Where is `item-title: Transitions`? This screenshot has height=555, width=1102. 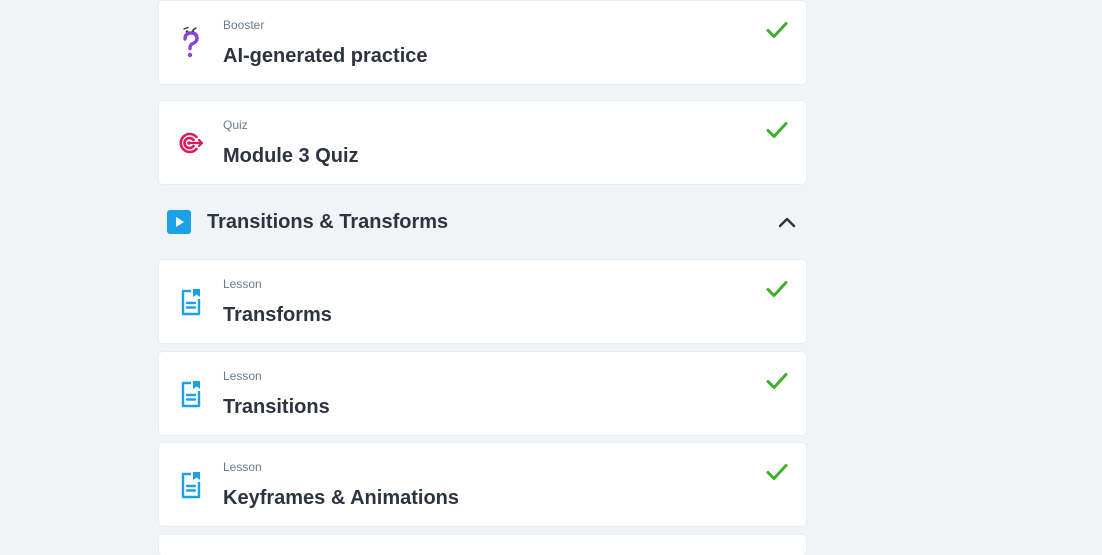
item-title: Transitions is located at coordinates (276, 407).